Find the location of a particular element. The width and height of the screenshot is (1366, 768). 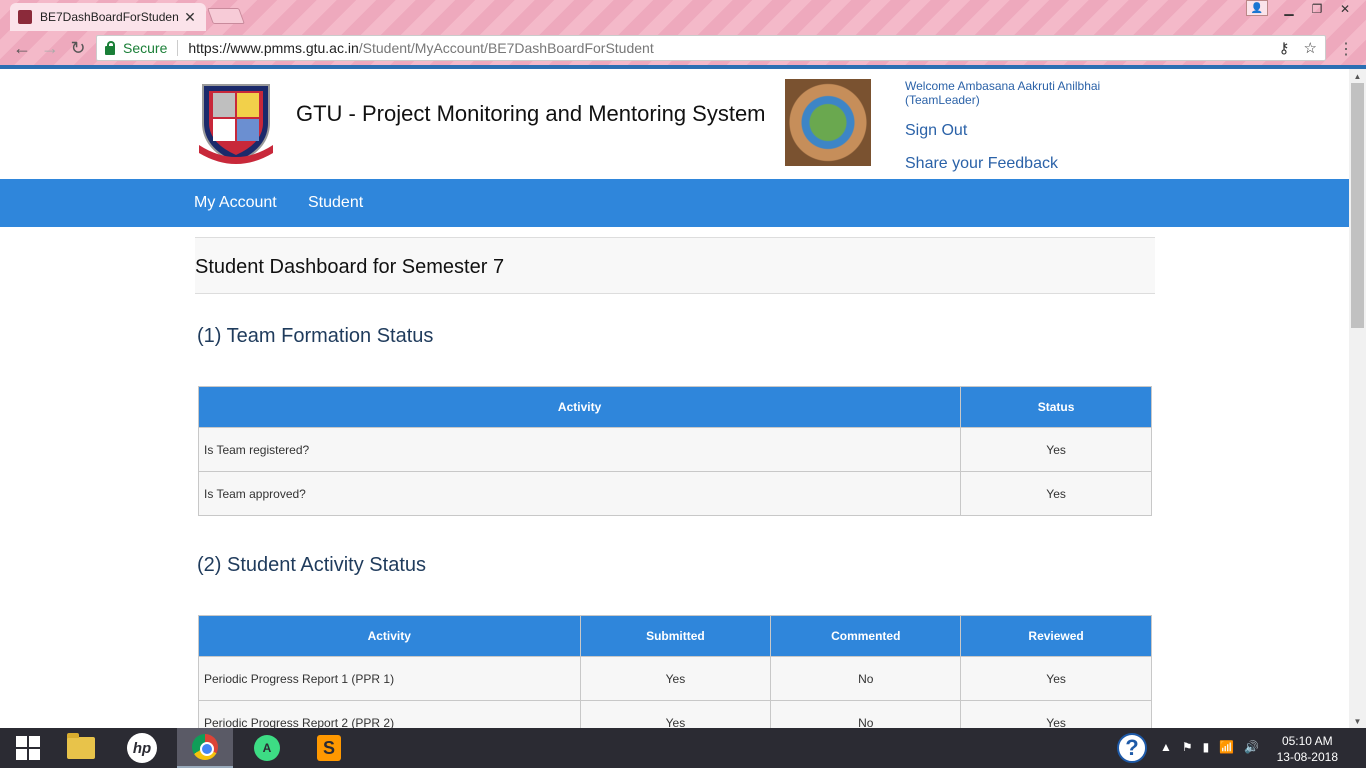

browser-menu-icon: ⋮ is located at coordinates (1346, 49).